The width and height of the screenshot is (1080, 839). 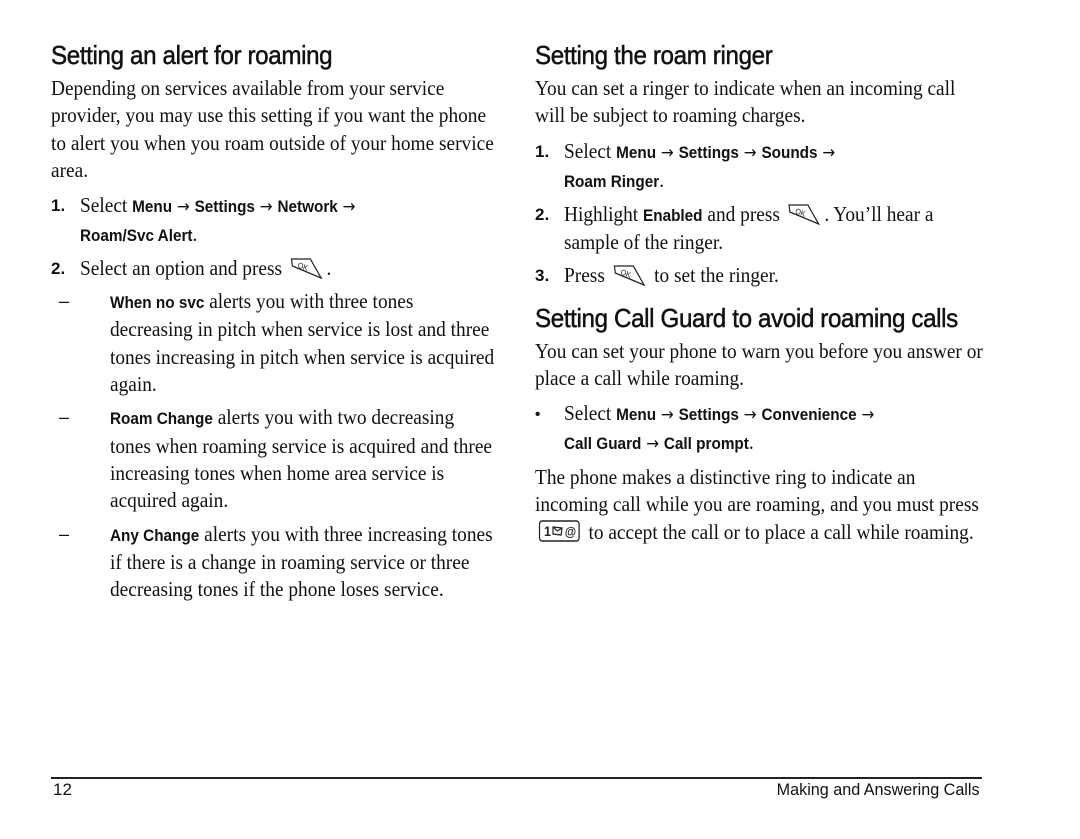 I want to click on menu-path-item: Roam Ringer, so click(x=612, y=181).